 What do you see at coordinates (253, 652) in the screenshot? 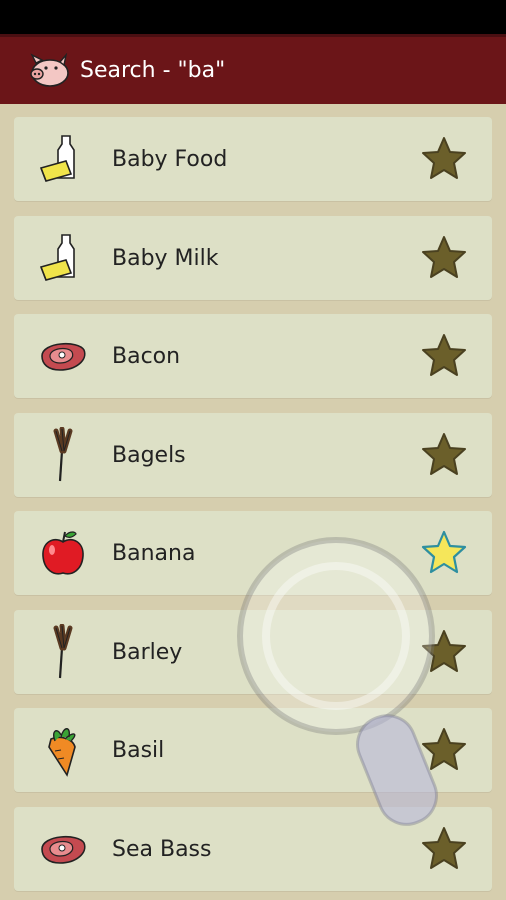
I see `list-item: Barley` at bounding box center [253, 652].